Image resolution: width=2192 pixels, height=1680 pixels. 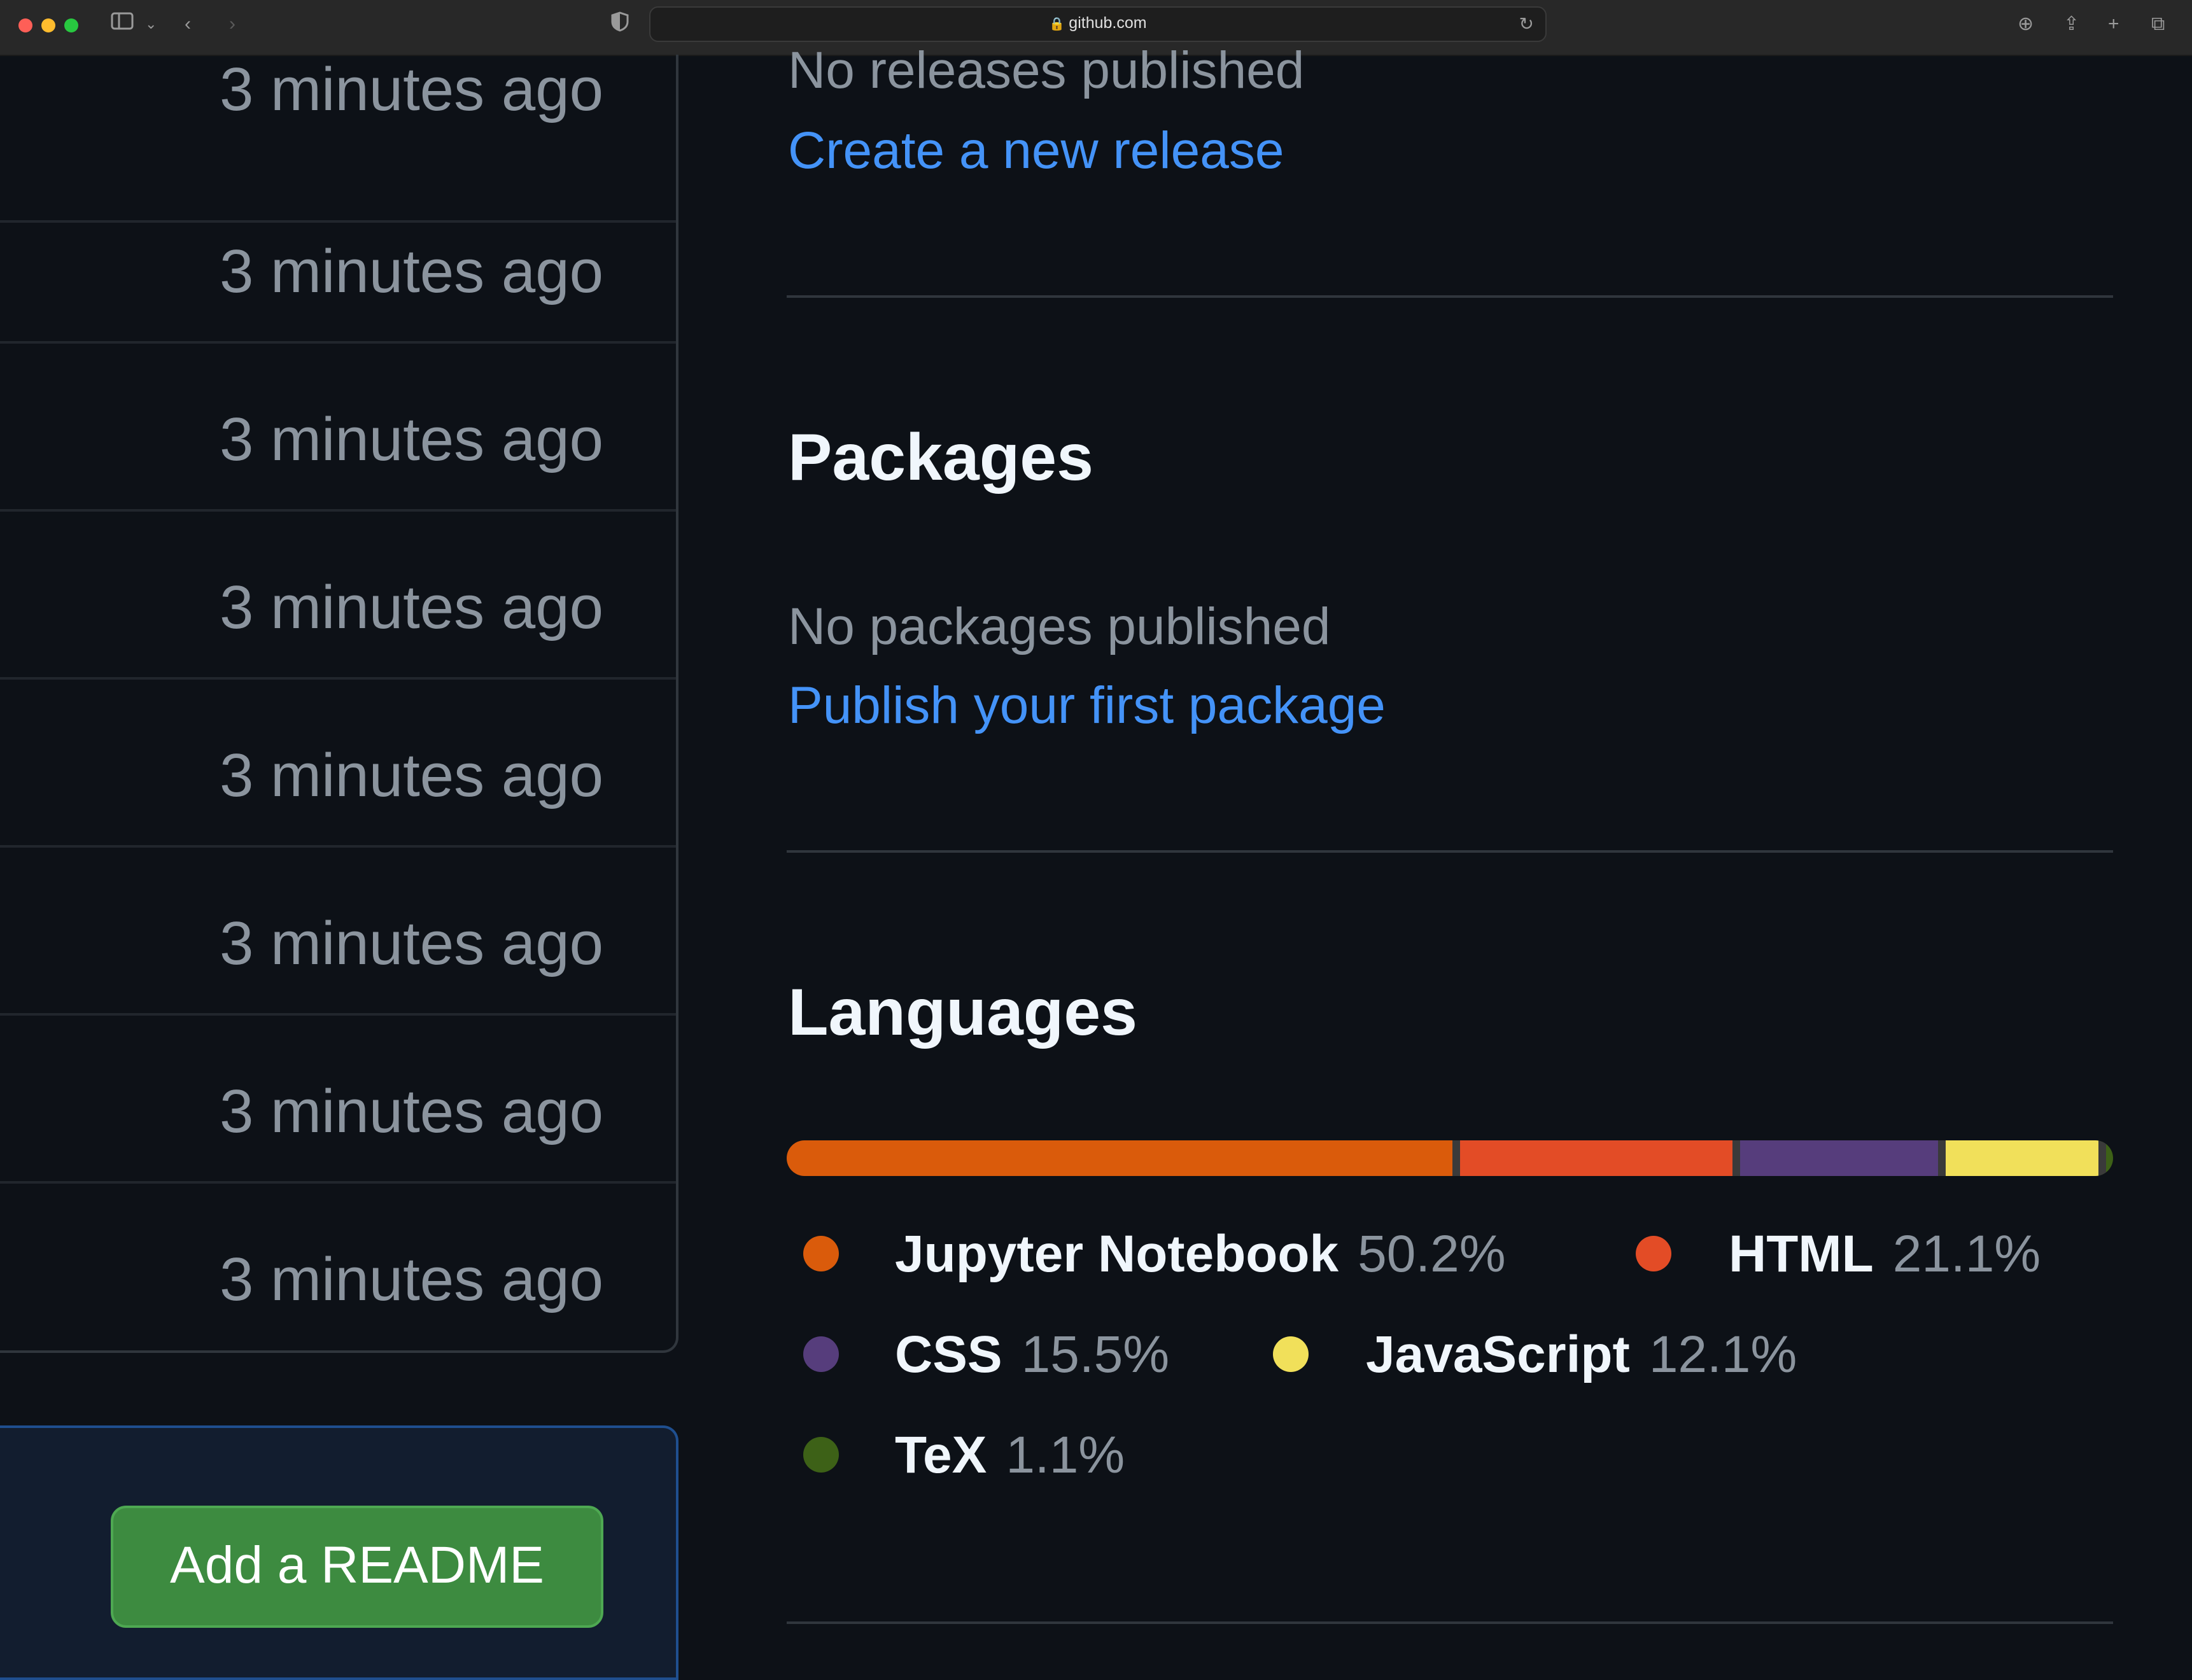 I want to click on language-item-css: CSS 15.5%, so click(x=986, y=1355).